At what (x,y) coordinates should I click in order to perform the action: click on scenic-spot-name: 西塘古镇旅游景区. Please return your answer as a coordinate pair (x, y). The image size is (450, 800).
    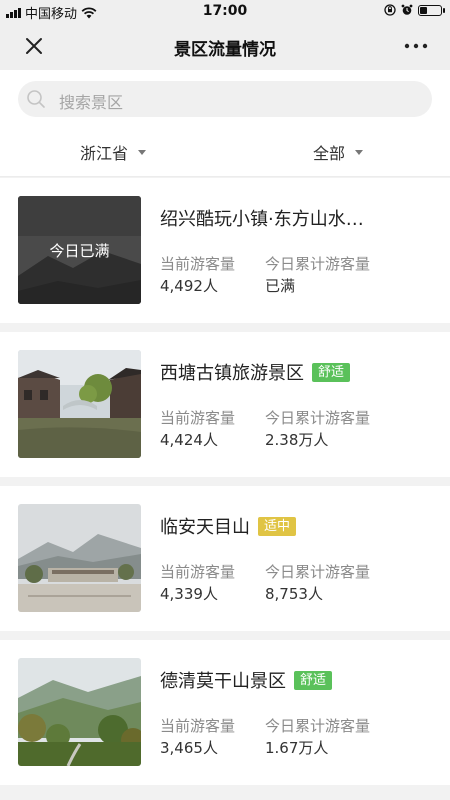
    Looking at the image, I should click on (232, 373).